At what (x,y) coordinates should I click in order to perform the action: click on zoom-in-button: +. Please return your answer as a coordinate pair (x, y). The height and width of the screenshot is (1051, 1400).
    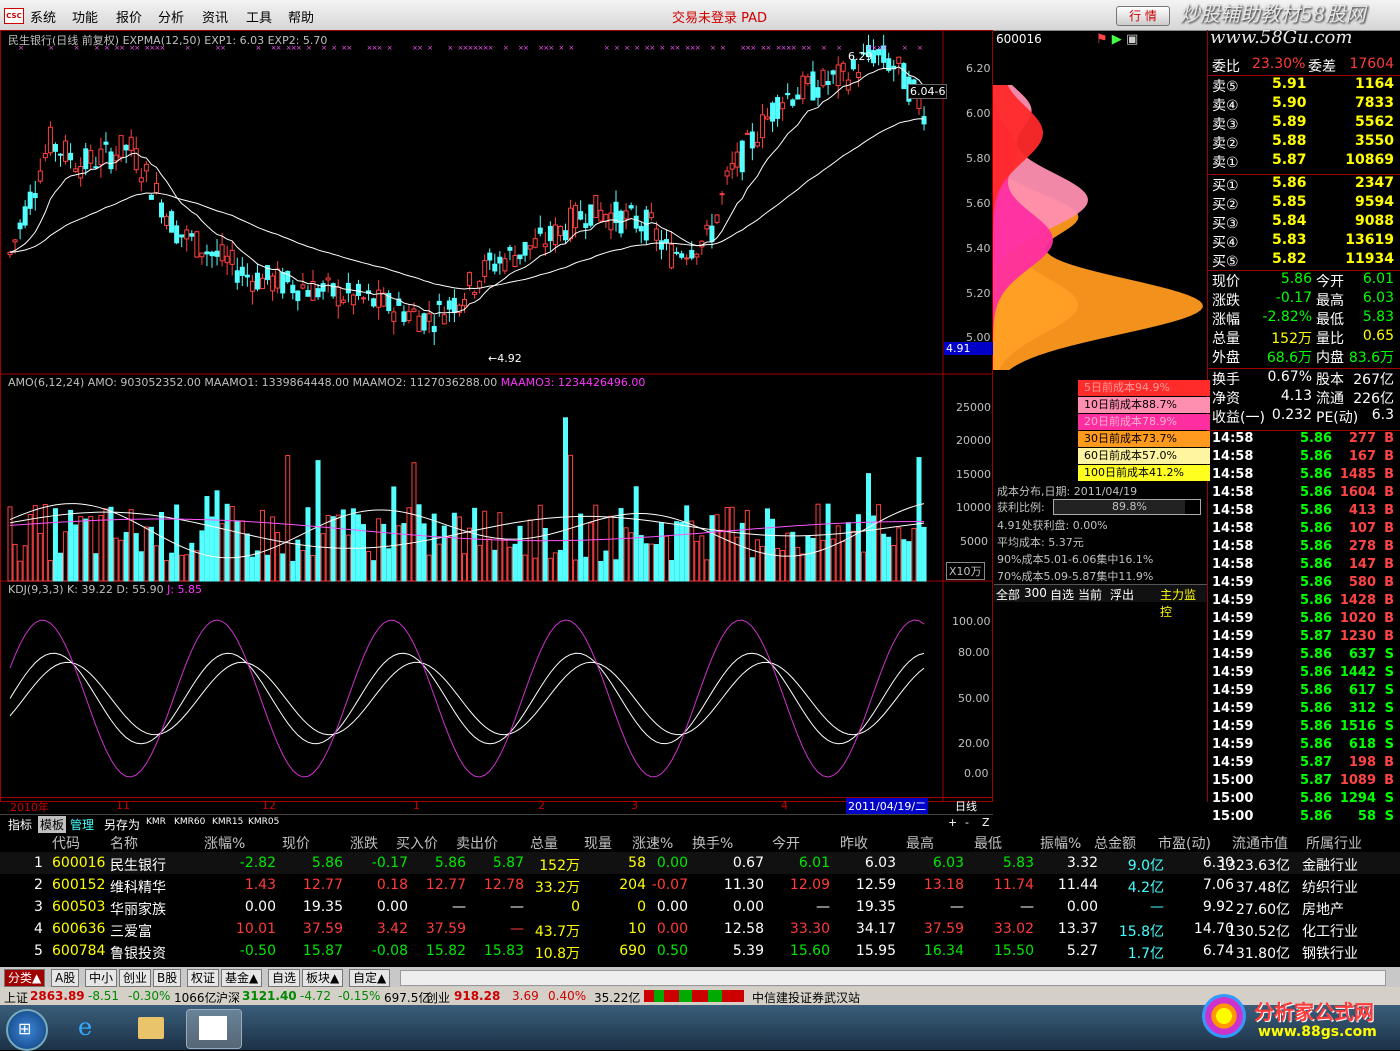
    Looking at the image, I should click on (952, 822).